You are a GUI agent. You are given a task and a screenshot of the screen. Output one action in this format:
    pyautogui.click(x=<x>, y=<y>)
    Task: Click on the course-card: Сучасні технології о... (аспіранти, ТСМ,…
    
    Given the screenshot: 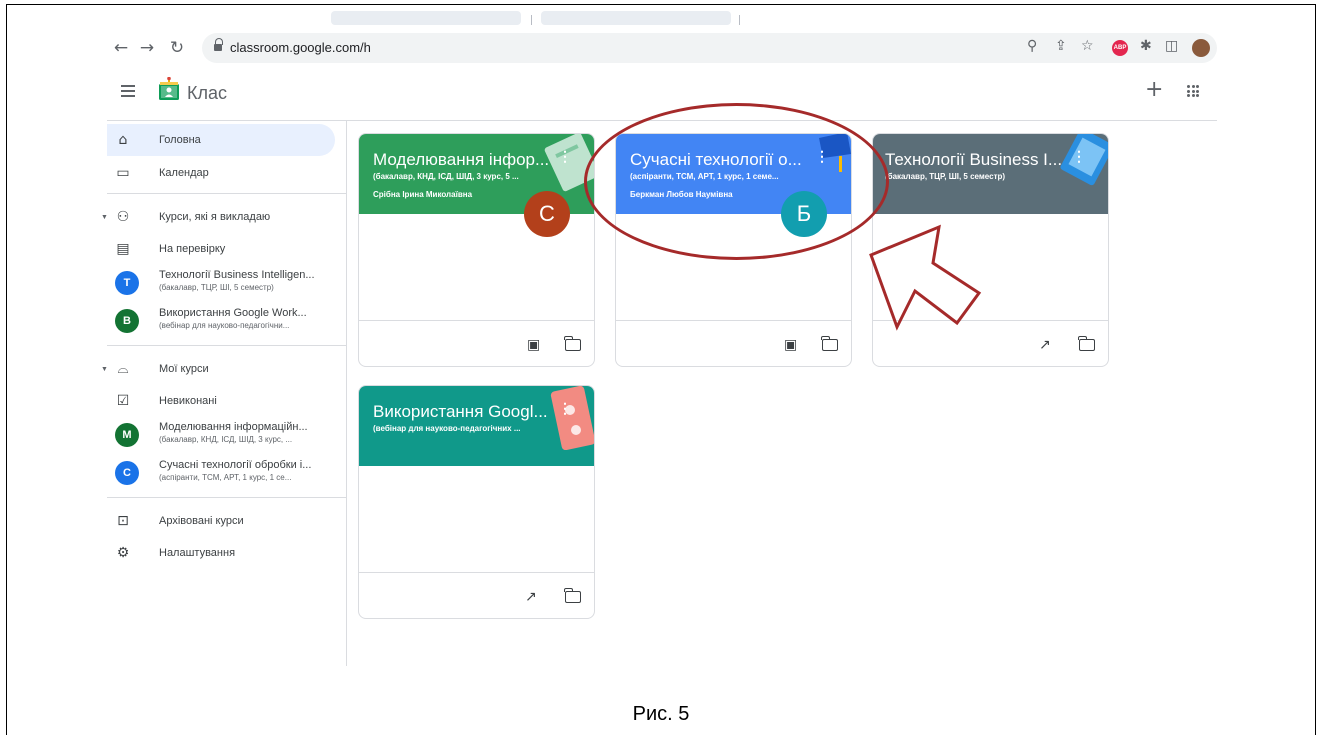 What is the action you would take?
    pyautogui.click(x=733, y=250)
    